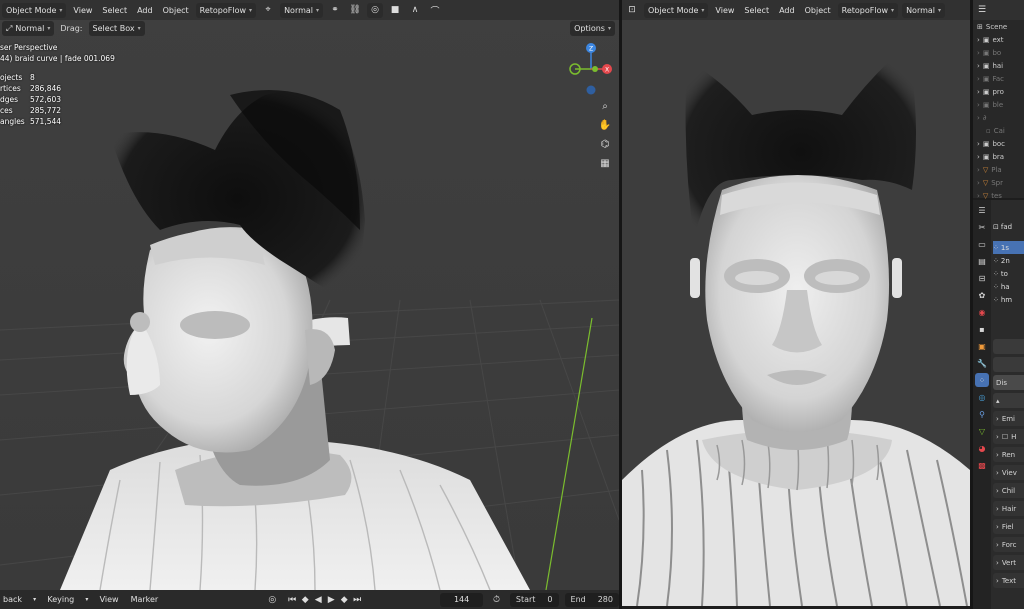 This screenshot has width=1024, height=609. Describe the element at coordinates (632, 10) in the screenshot. I see `editor-type-icon: ⊡` at that location.